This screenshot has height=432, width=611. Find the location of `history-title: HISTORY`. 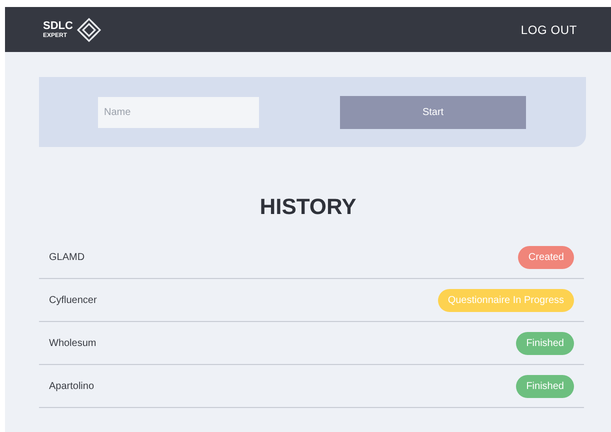

history-title: HISTORY is located at coordinates (308, 207).